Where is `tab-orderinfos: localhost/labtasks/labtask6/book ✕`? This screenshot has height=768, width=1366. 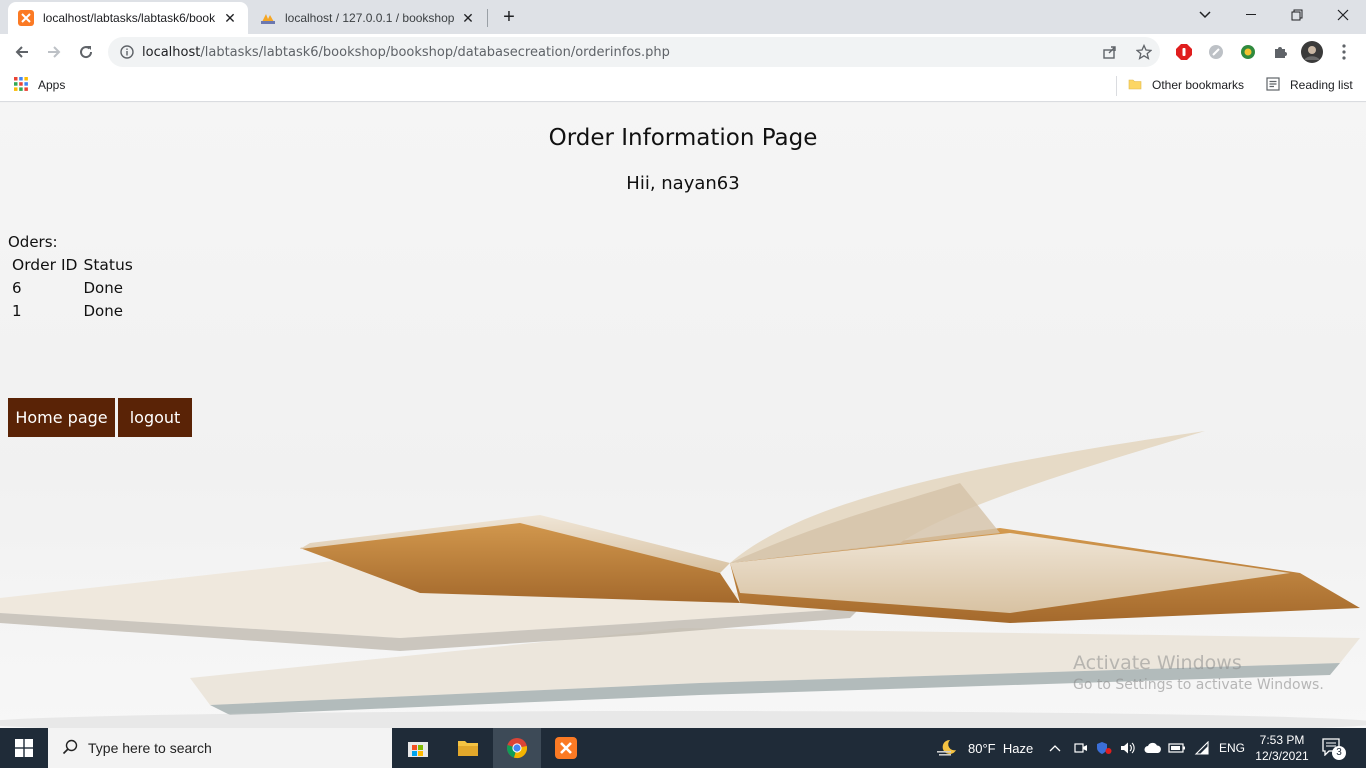 tab-orderinfos: localhost/labtasks/labtask6/book ✕ is located at coordinates (128, 18).